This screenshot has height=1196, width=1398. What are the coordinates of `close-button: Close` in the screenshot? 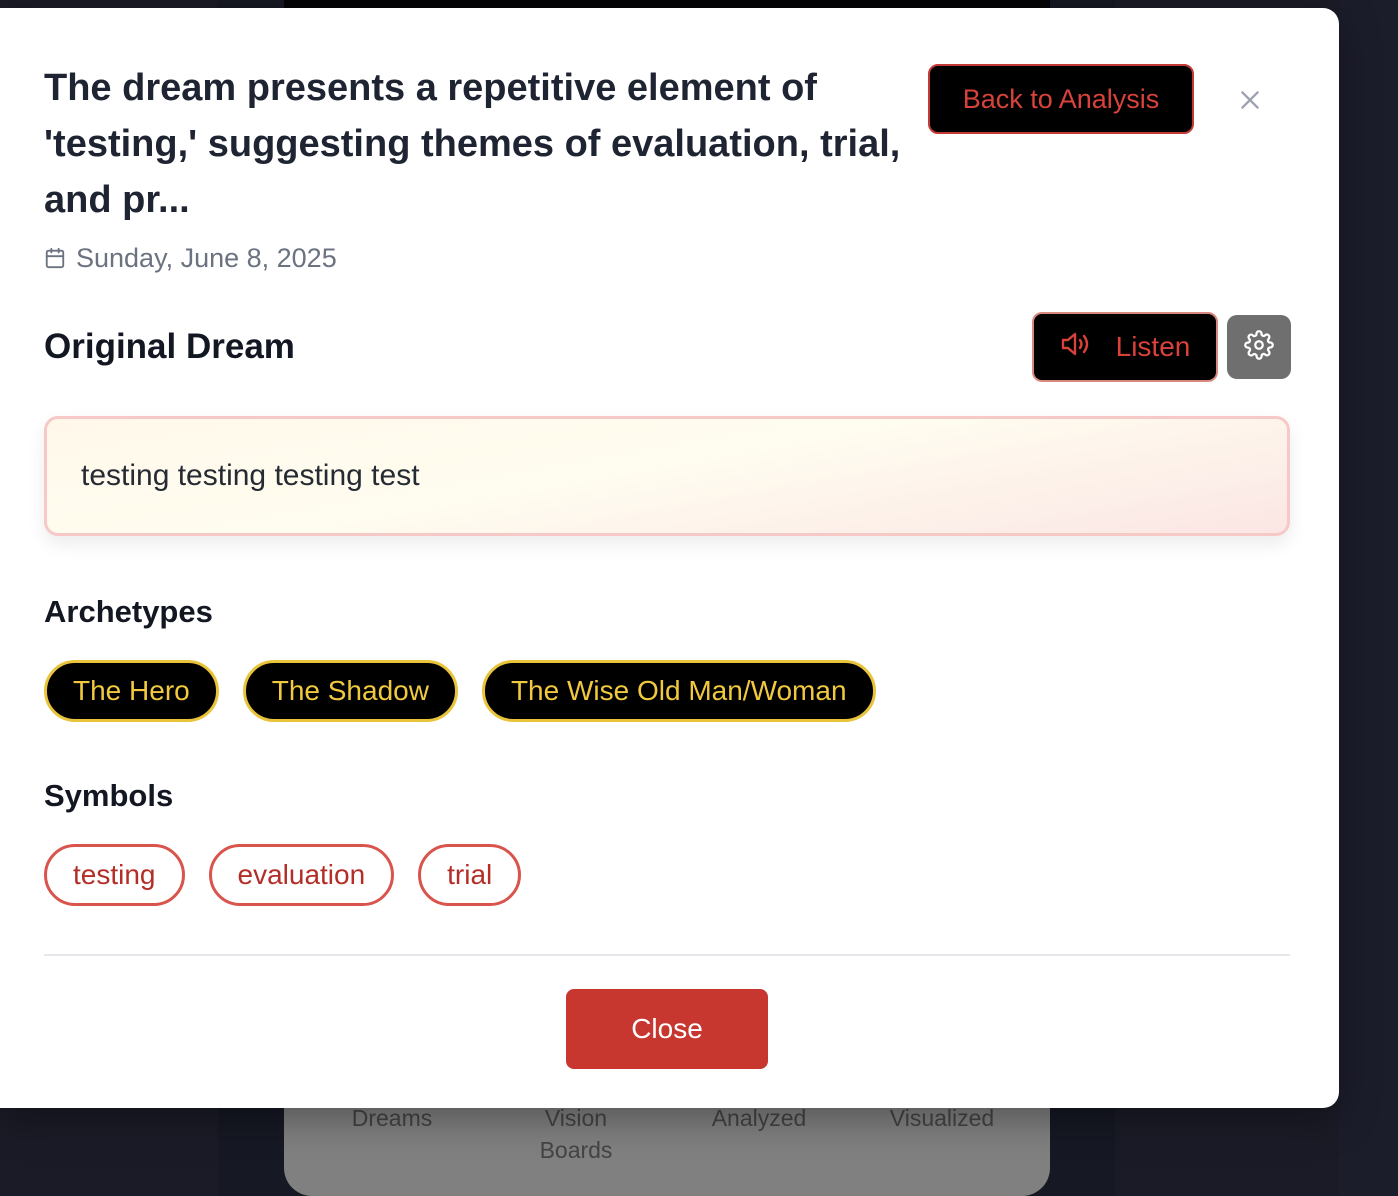 It's located at (667, 1029).